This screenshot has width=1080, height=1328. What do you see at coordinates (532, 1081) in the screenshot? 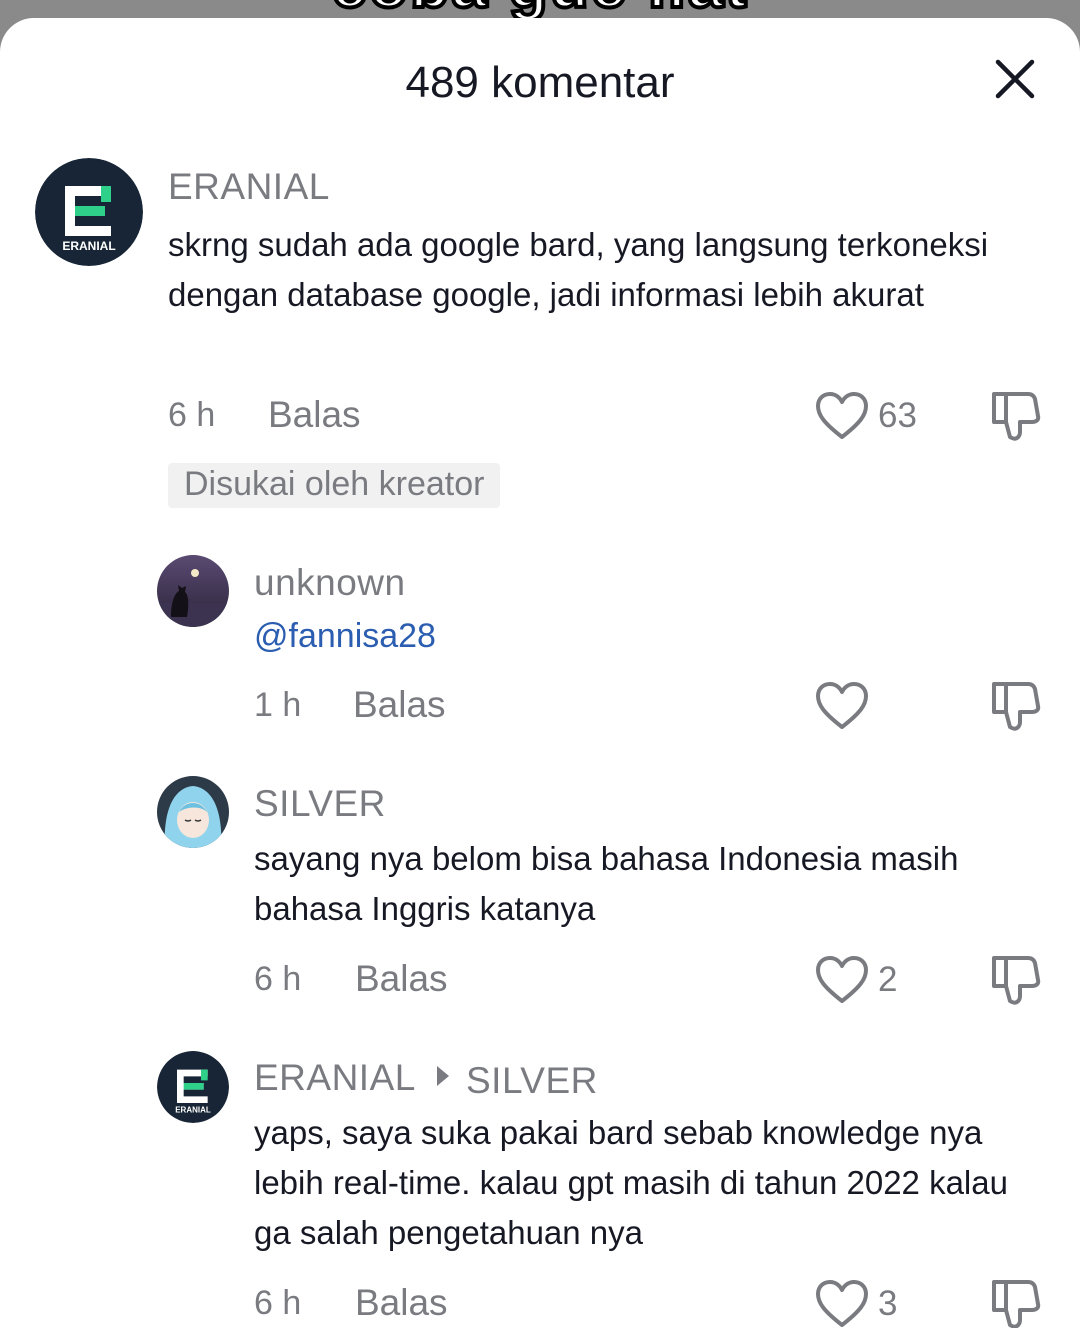
I see `reply-to-username: SILVER` at bounding box center [532, 1081].